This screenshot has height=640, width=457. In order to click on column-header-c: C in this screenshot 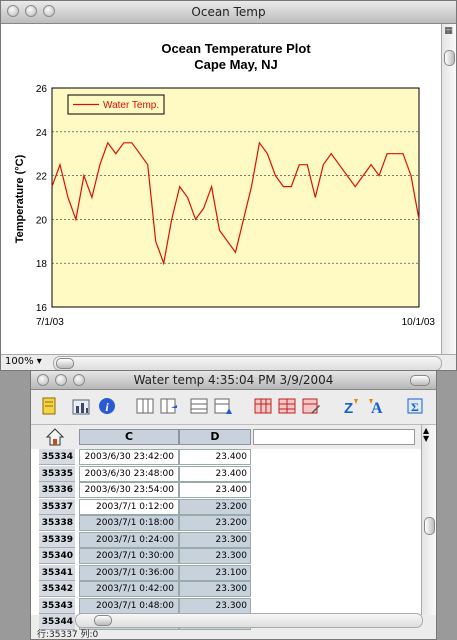, I will do `click(129, 437)`.